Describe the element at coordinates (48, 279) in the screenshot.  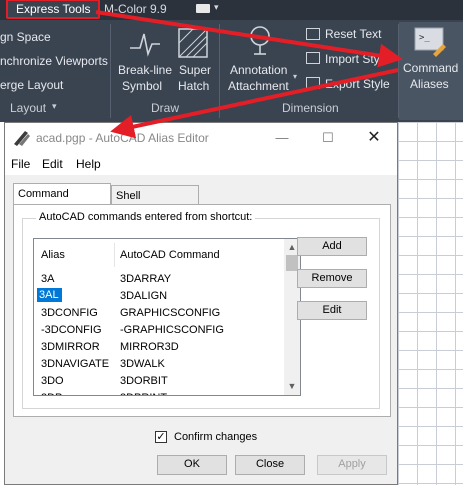
I see `alias-cell: 3A` at that location.